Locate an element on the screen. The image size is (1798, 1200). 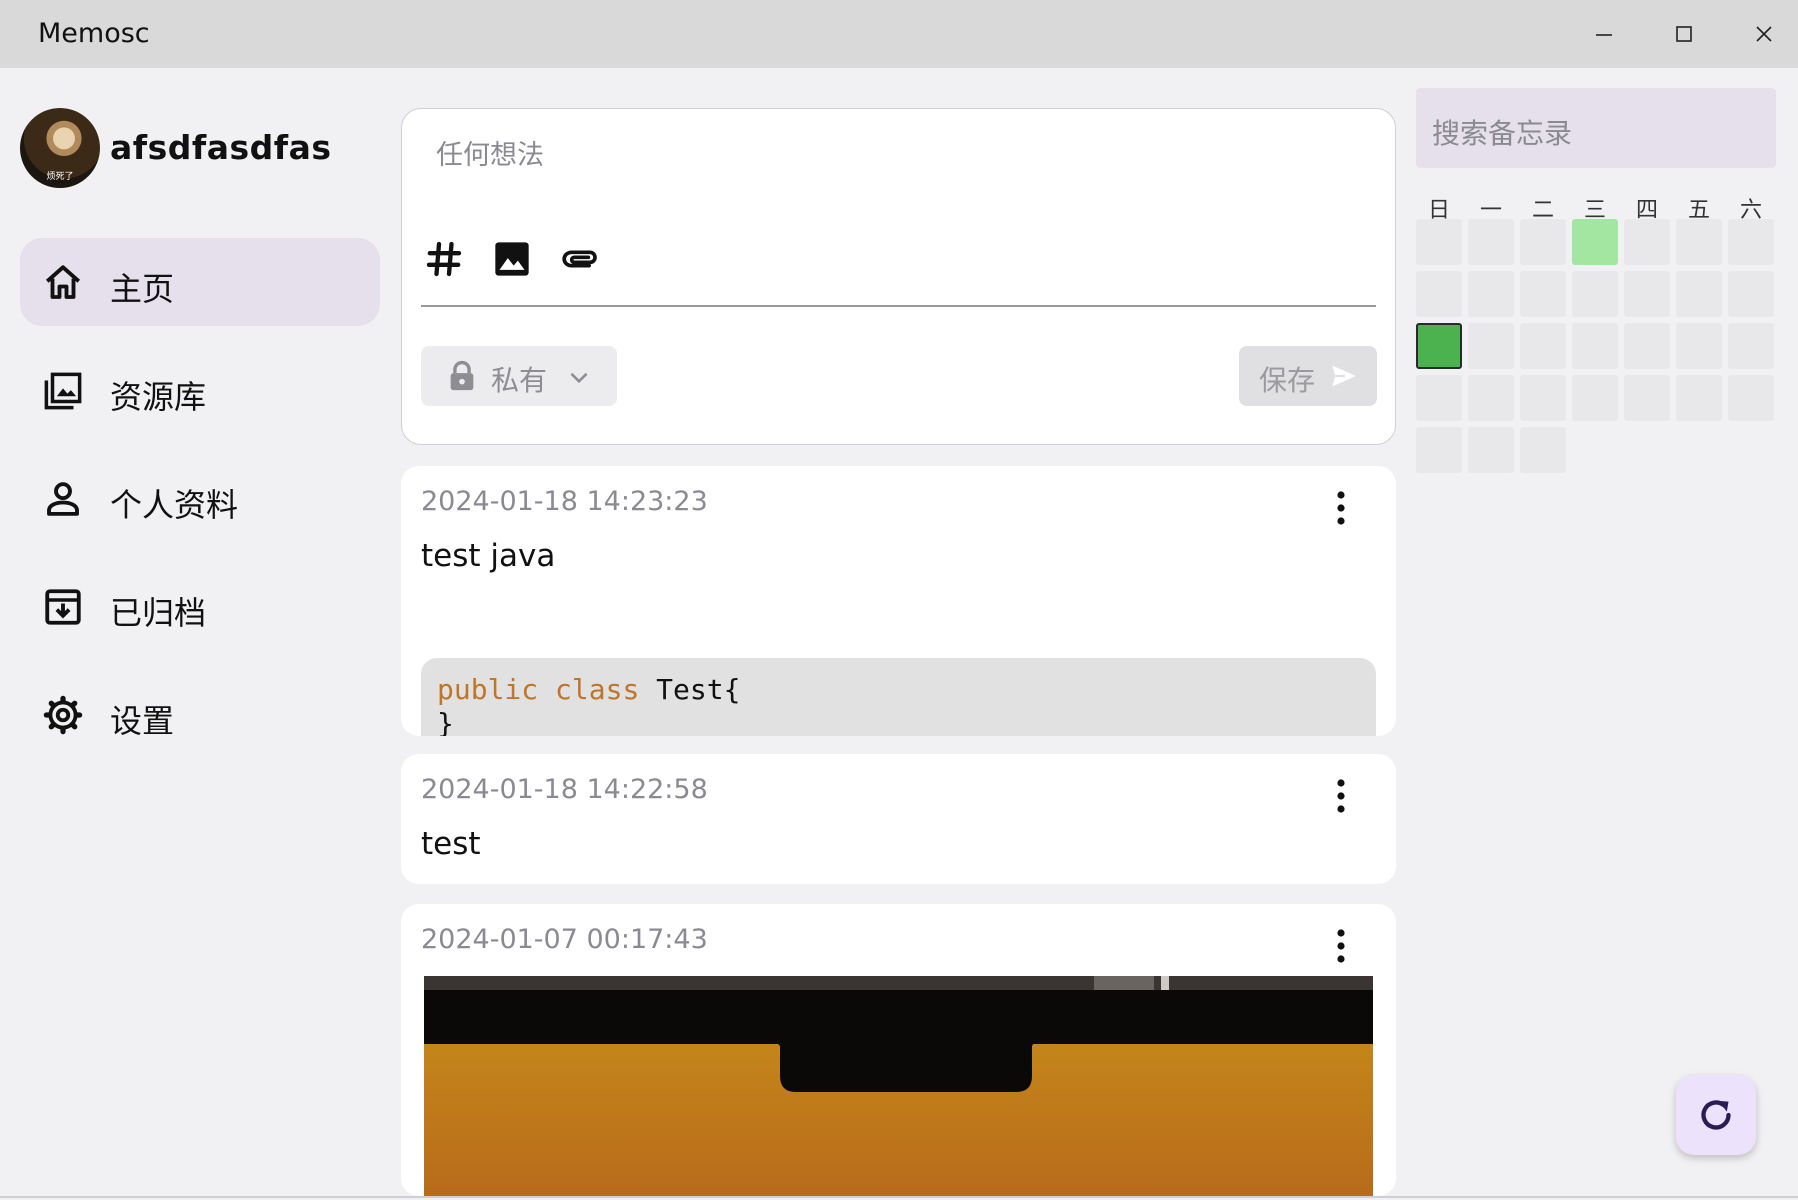
username: afsdfasdfas is located at coordinates (221, 147).